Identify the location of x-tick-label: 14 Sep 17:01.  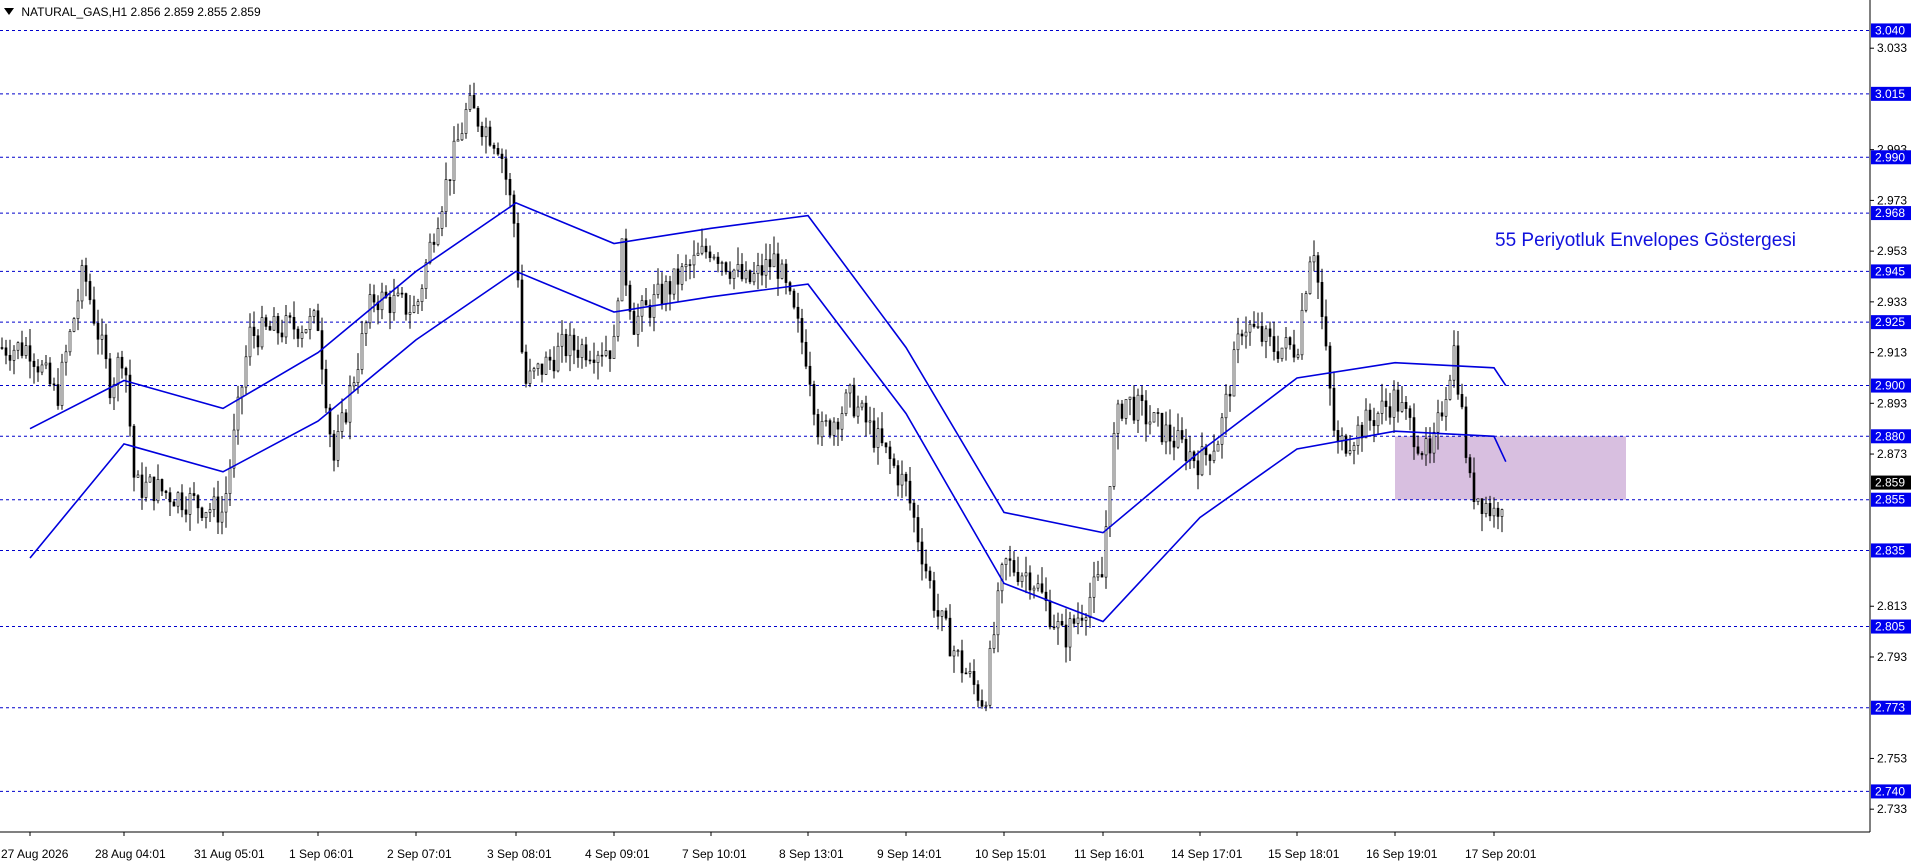
(1207, 854).